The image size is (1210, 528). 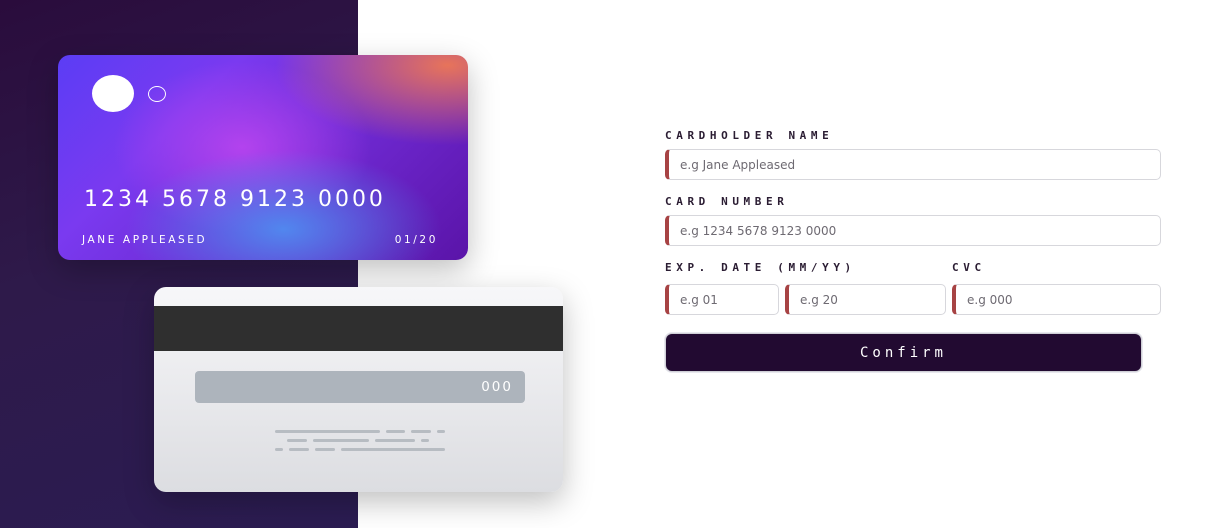 What do you see at coordinates (1056, 299) in the screenshot?
I see `cvc-input` at bounding box center [1056, 299].